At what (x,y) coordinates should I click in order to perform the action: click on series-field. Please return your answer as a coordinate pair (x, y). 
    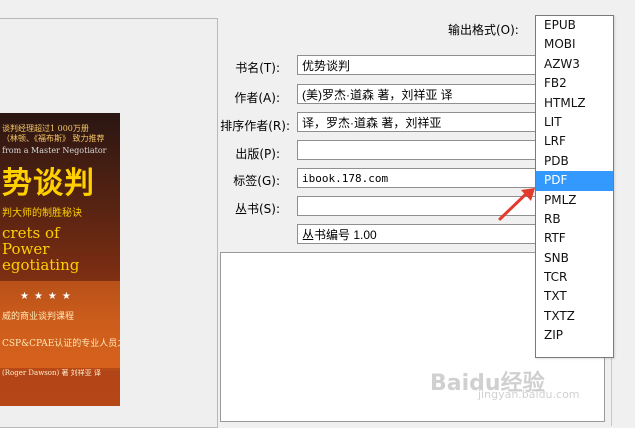
    Looking at the image, I should click on (426, 206).